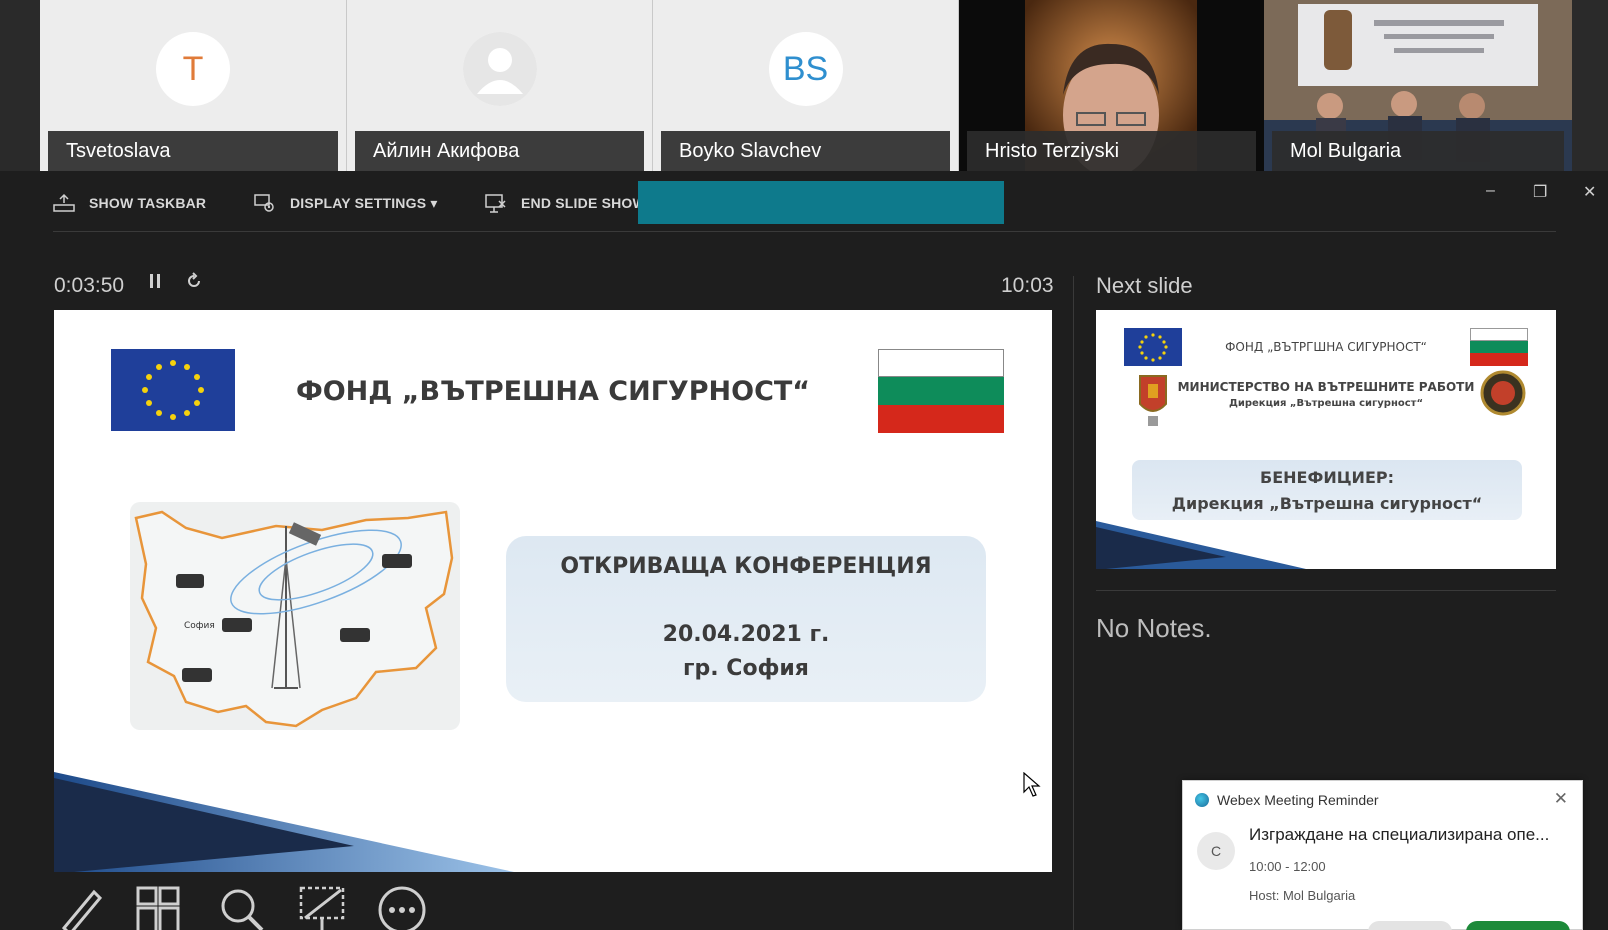 This screenshot has width=1608, height=930. I want to click on display-settings-button: DISPLAY SETTINGS ▾, so click(346, 203).